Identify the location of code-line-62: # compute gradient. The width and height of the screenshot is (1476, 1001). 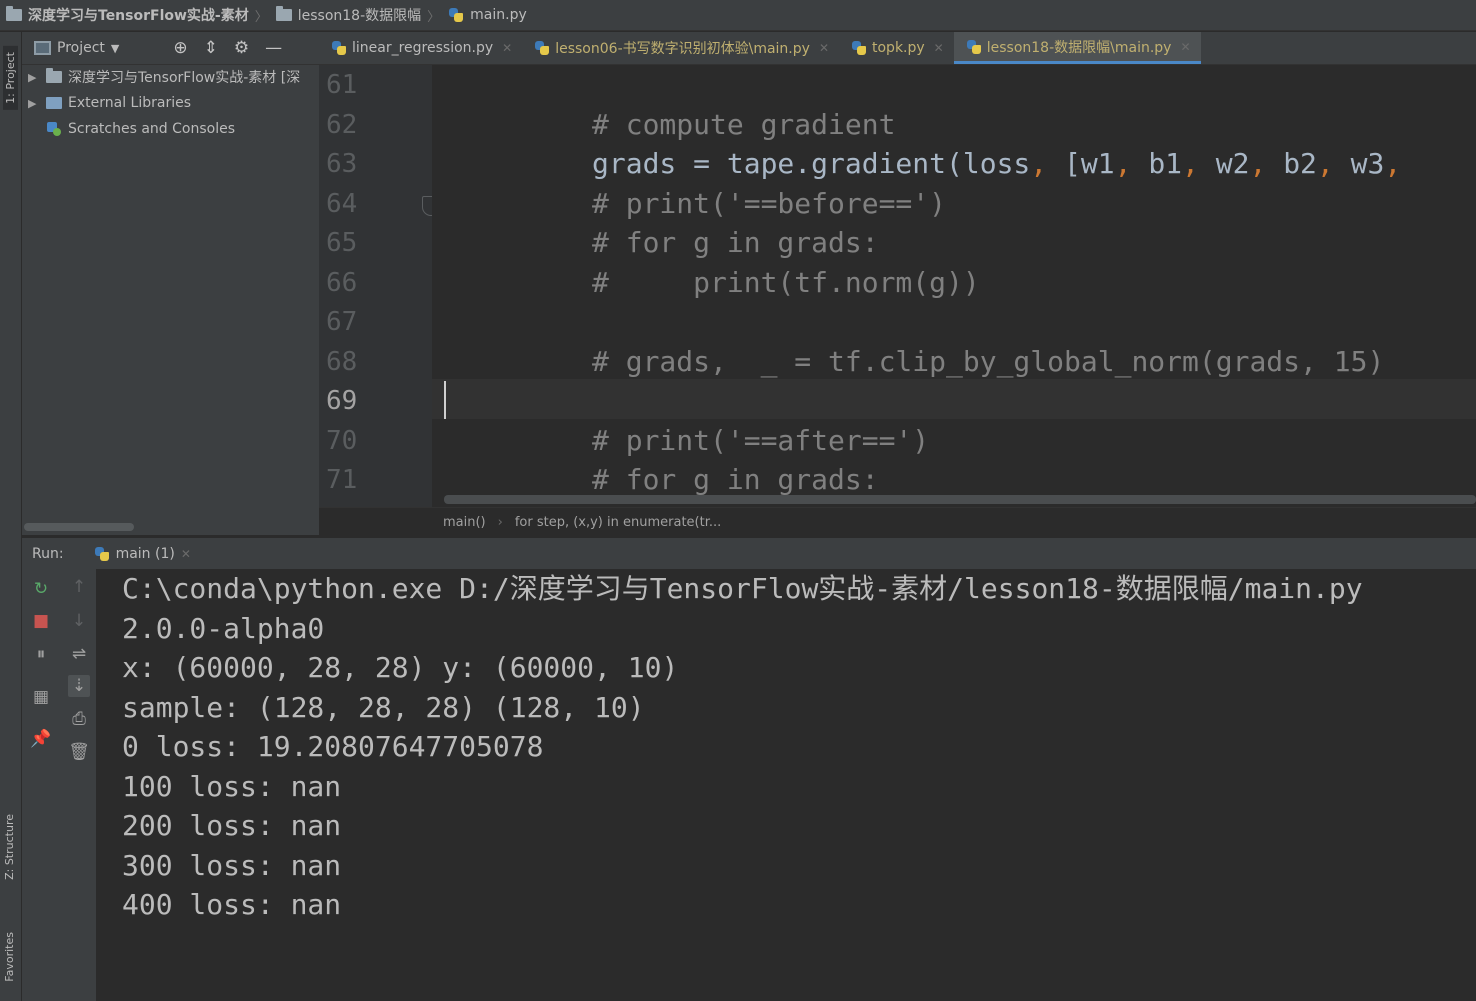
(744, 124).